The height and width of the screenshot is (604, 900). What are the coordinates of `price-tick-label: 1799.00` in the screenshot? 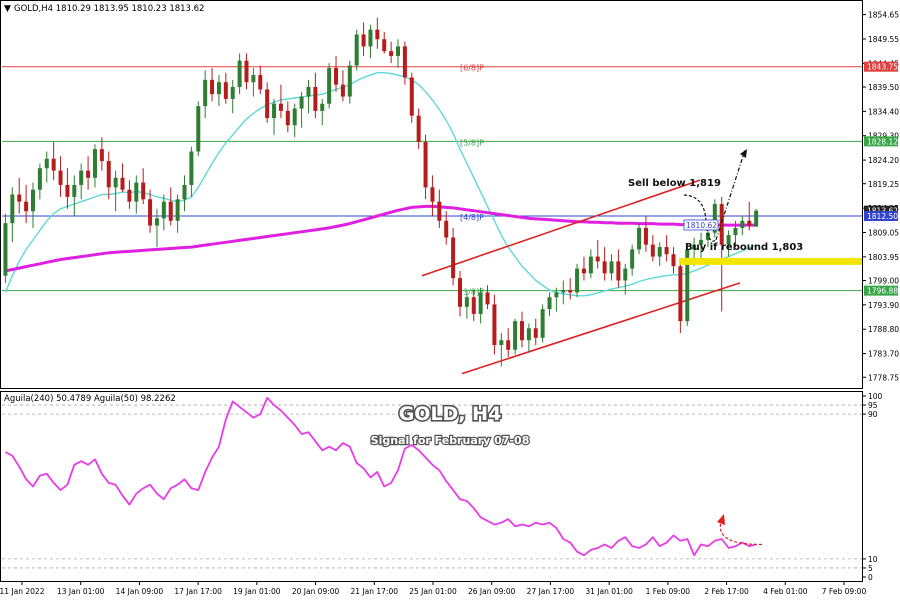 It's located at (883, 281).